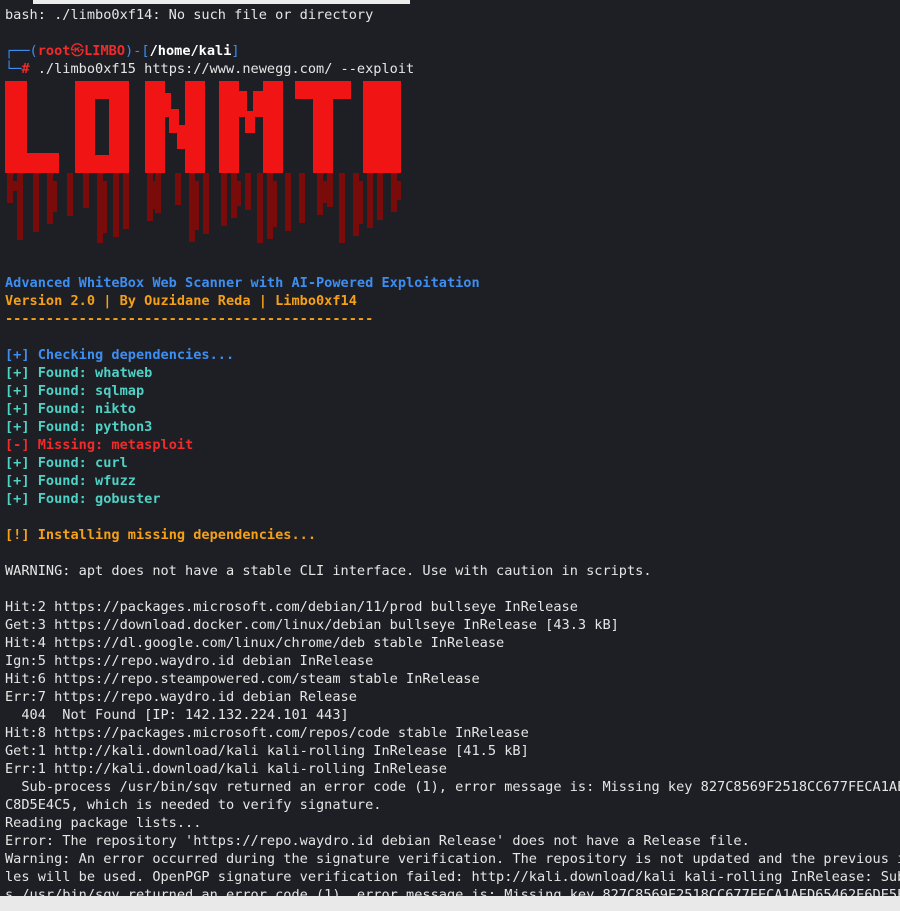 This screenshot has height=911, width=900. What do you see at coordinates (95, 499) in the screenshot?
I see `dependency-label: Found: gobuster` at bounding box center [95, 499].